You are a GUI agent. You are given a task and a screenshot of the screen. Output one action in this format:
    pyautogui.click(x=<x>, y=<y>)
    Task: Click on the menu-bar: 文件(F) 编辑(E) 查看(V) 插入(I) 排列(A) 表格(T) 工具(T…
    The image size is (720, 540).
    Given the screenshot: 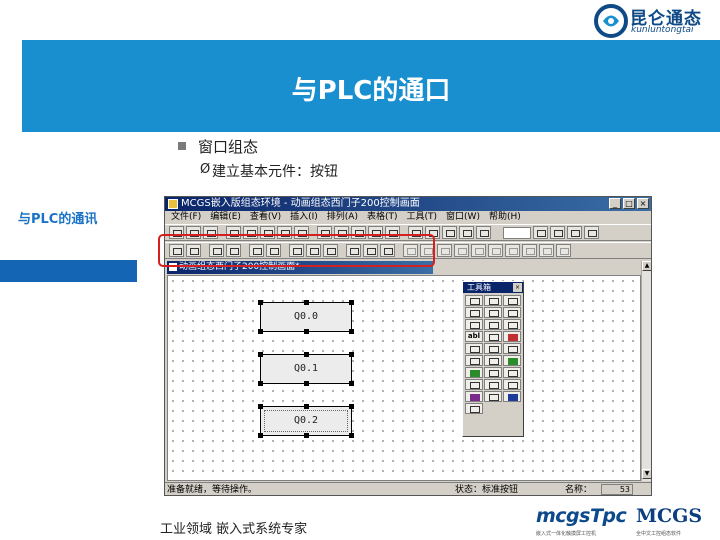 What is the action you would take?
    pyautogui.click(x=408, y=217)
    